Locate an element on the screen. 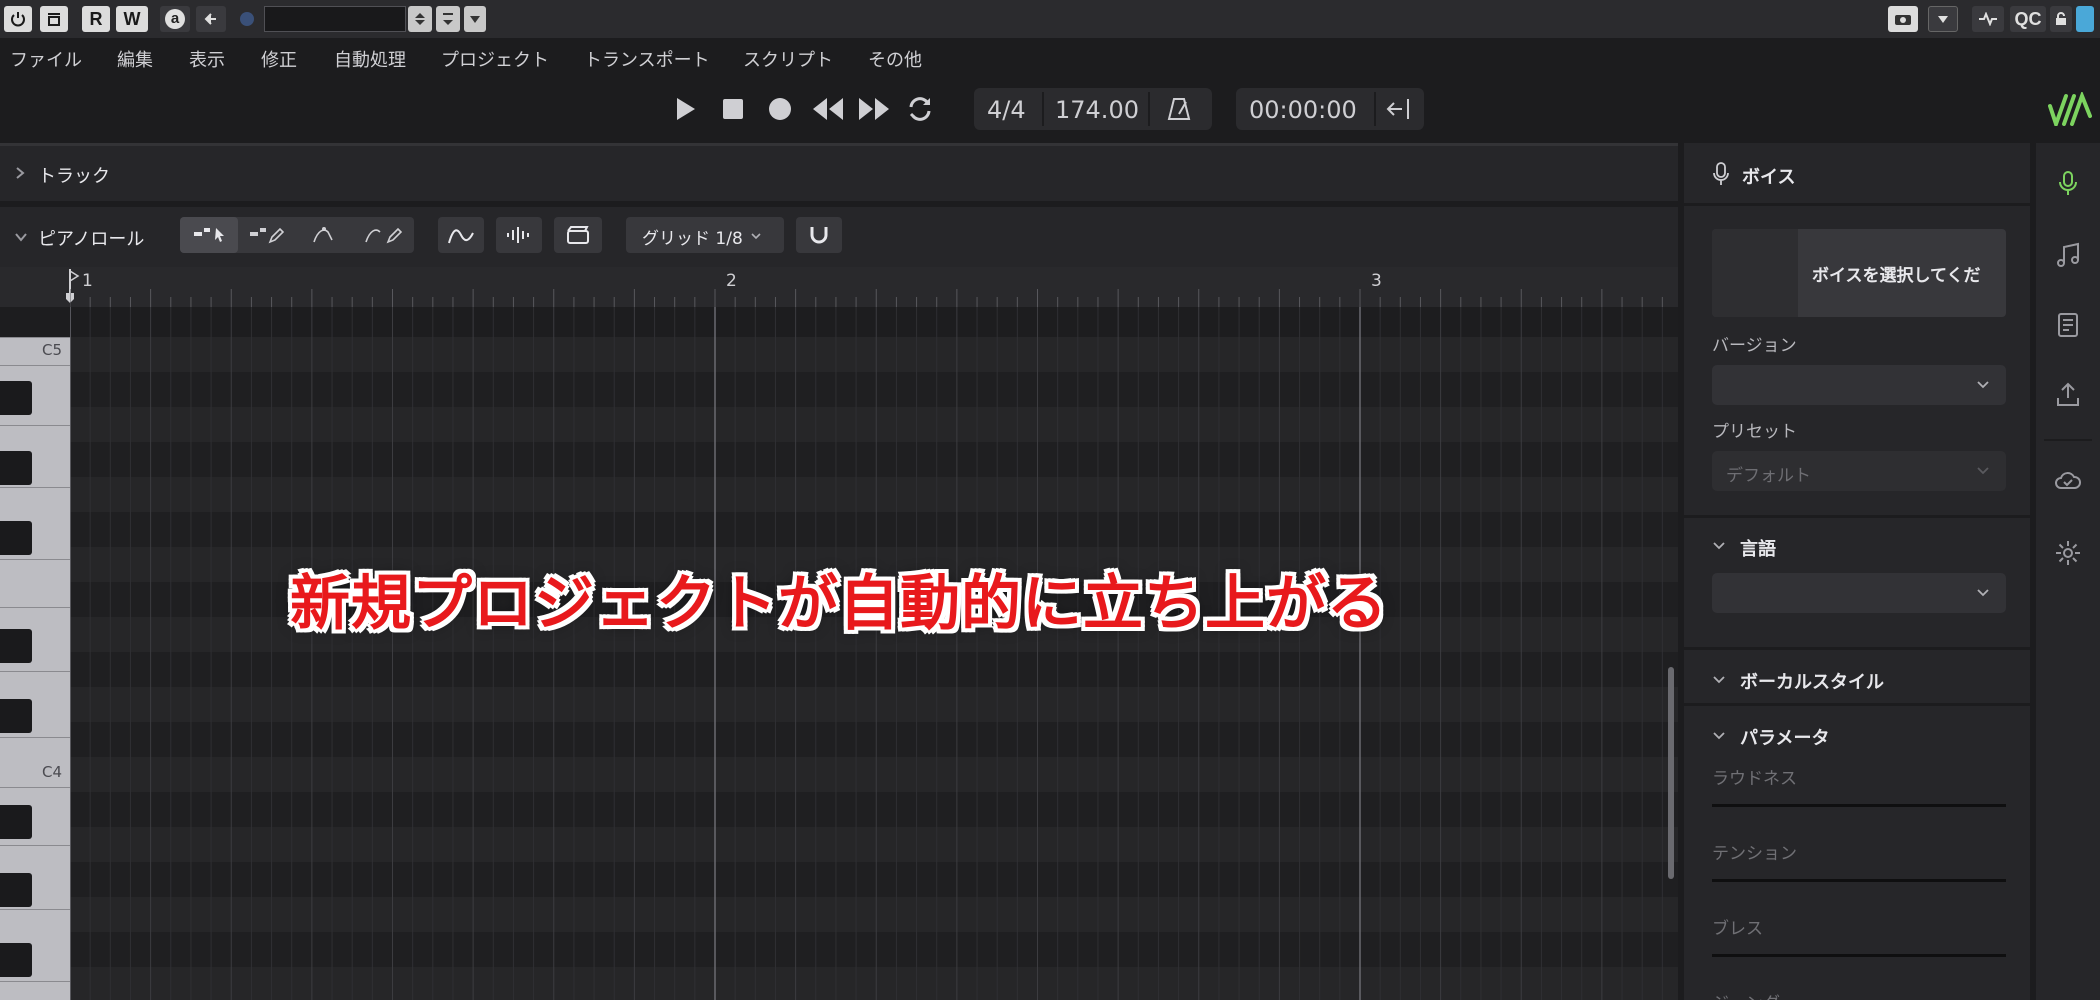 The width and height of the screenshot is (2100, 1000). track-panel-title: トラック is located at coordinates (74, 175).